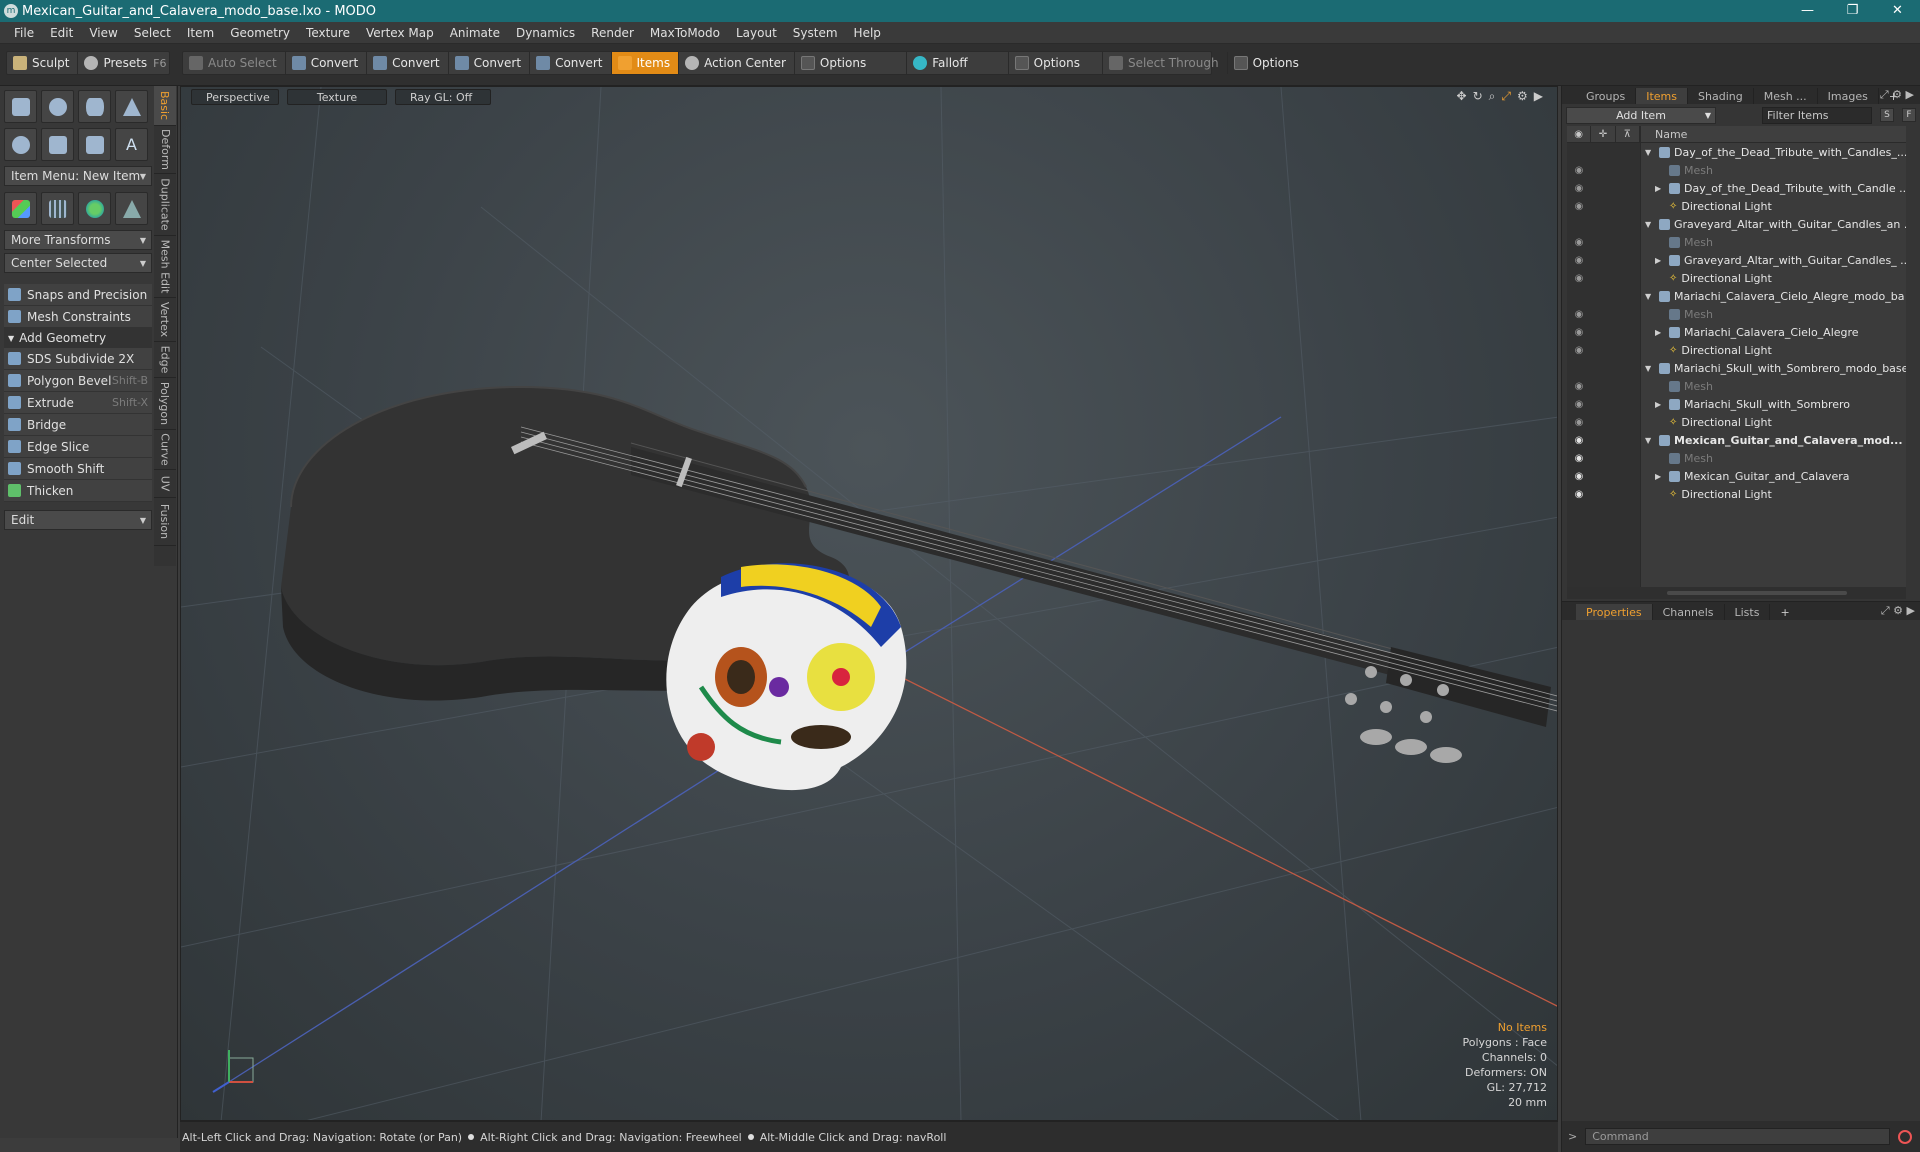 The height and width of the screenshot is (1152, 1920). Describe the element at coordinates (57, 144) in the screenshot. I see `capsule-button` at that location.